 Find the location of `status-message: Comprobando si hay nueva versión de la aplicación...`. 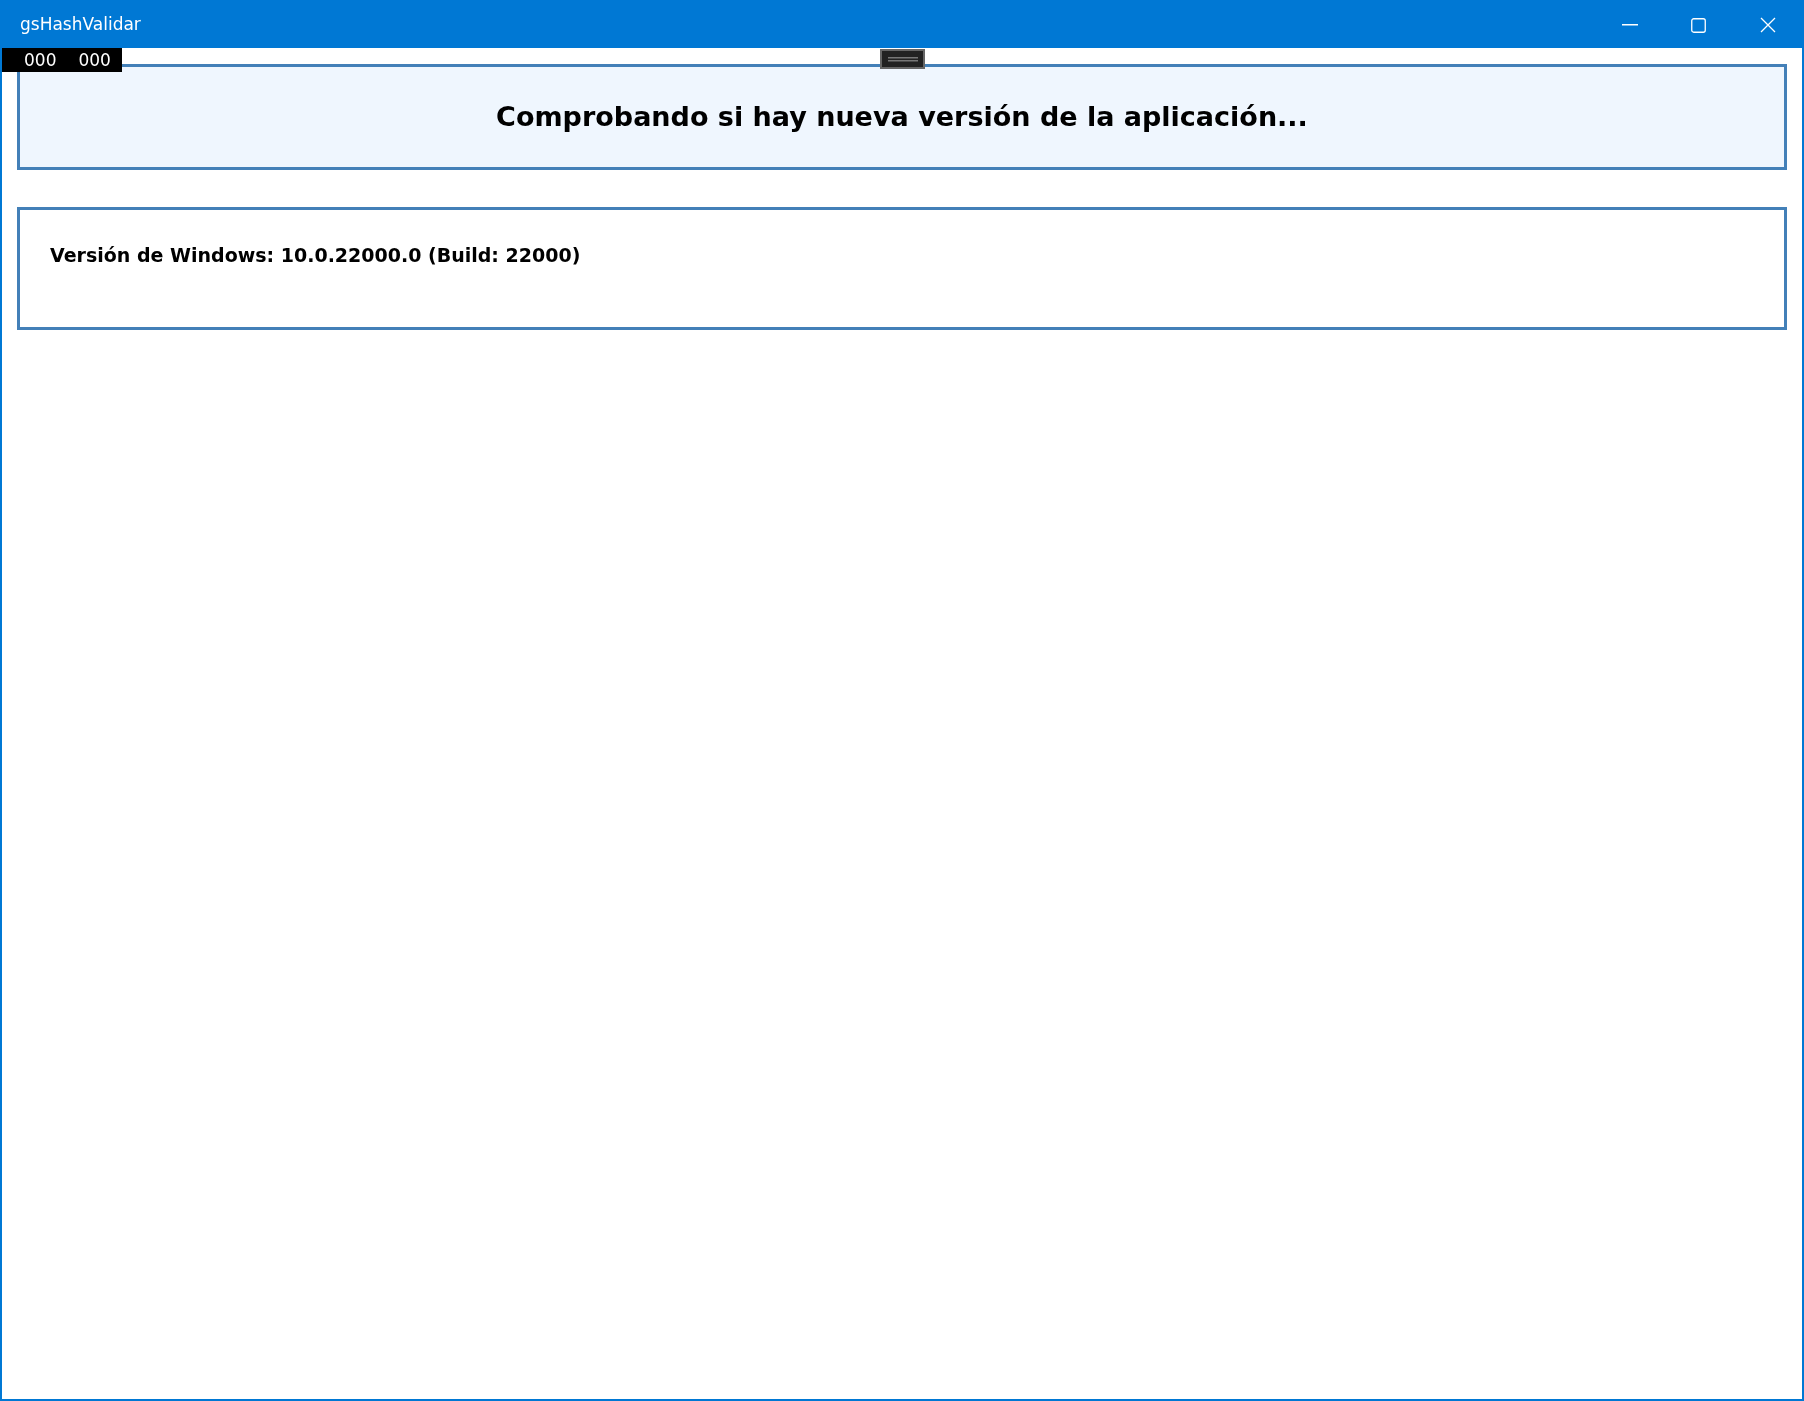

status-message: Comprobando si hay nueva versión de la aplicación... is located at coordinates (902, 116).